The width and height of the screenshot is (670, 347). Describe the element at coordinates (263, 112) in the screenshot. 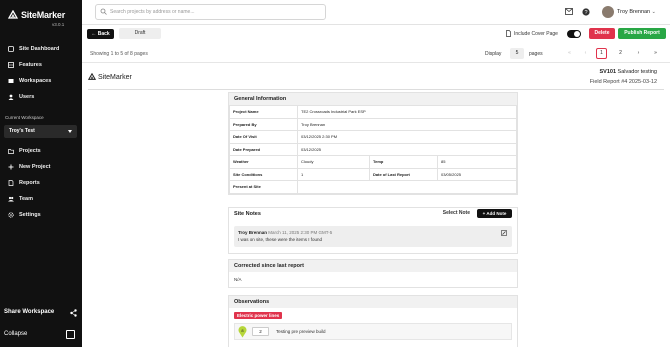

I see `row-label: Project Name` at that location.